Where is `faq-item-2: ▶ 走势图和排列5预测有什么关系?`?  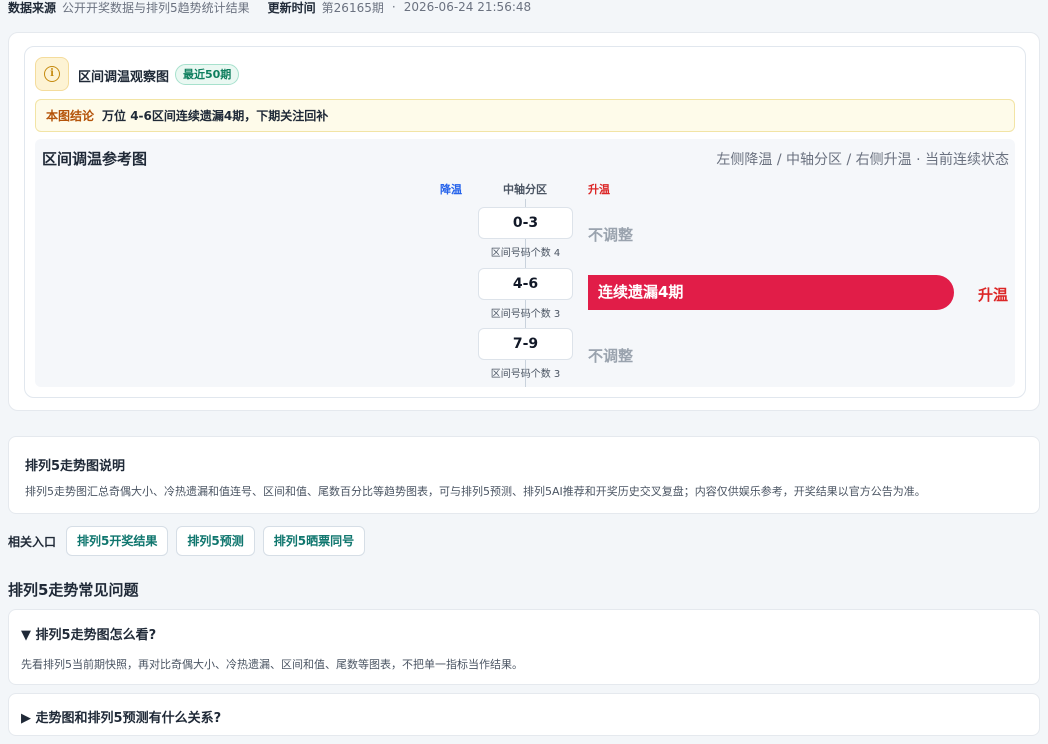 faq-item-2: ▶ 走势图和排列5预测有什么关系? is located at coordinates (524, 714).